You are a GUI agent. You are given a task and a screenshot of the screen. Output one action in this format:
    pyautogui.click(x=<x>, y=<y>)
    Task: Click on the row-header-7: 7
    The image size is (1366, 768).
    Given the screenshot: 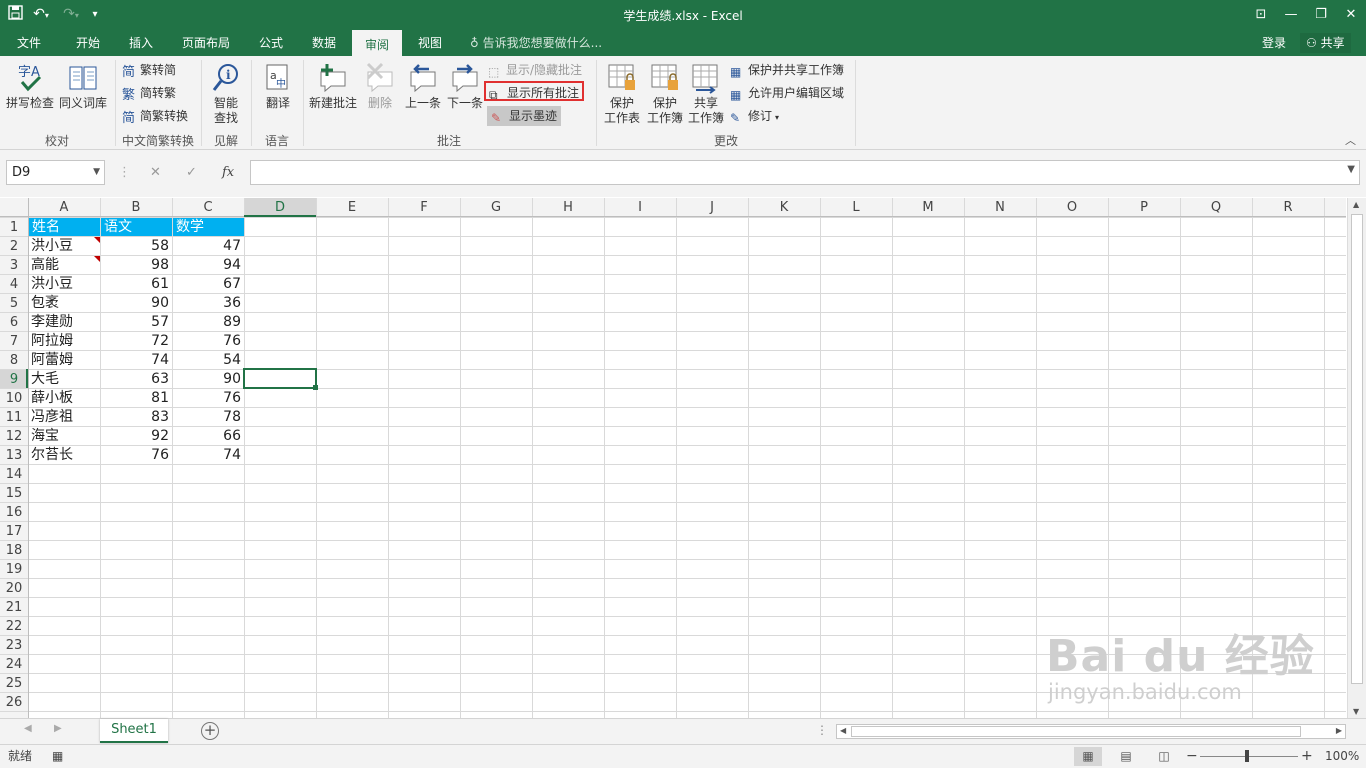 What is the action you would take?
    pyautogui.click(x=14, y=341)
    